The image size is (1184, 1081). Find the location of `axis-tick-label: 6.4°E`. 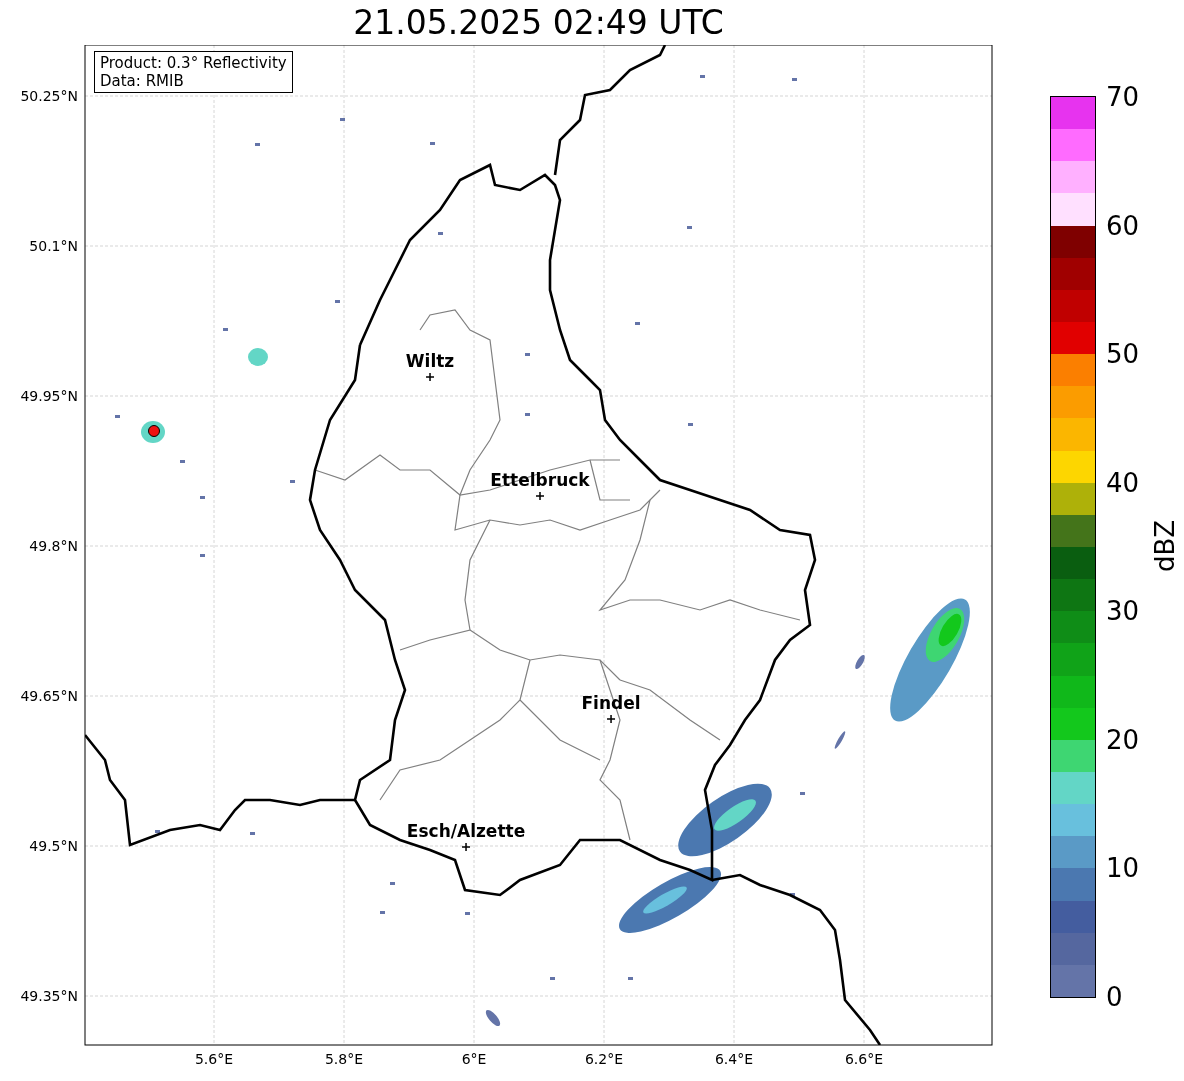

axis-tick-label: 6.4°E is located at coordinates (734, 1059).